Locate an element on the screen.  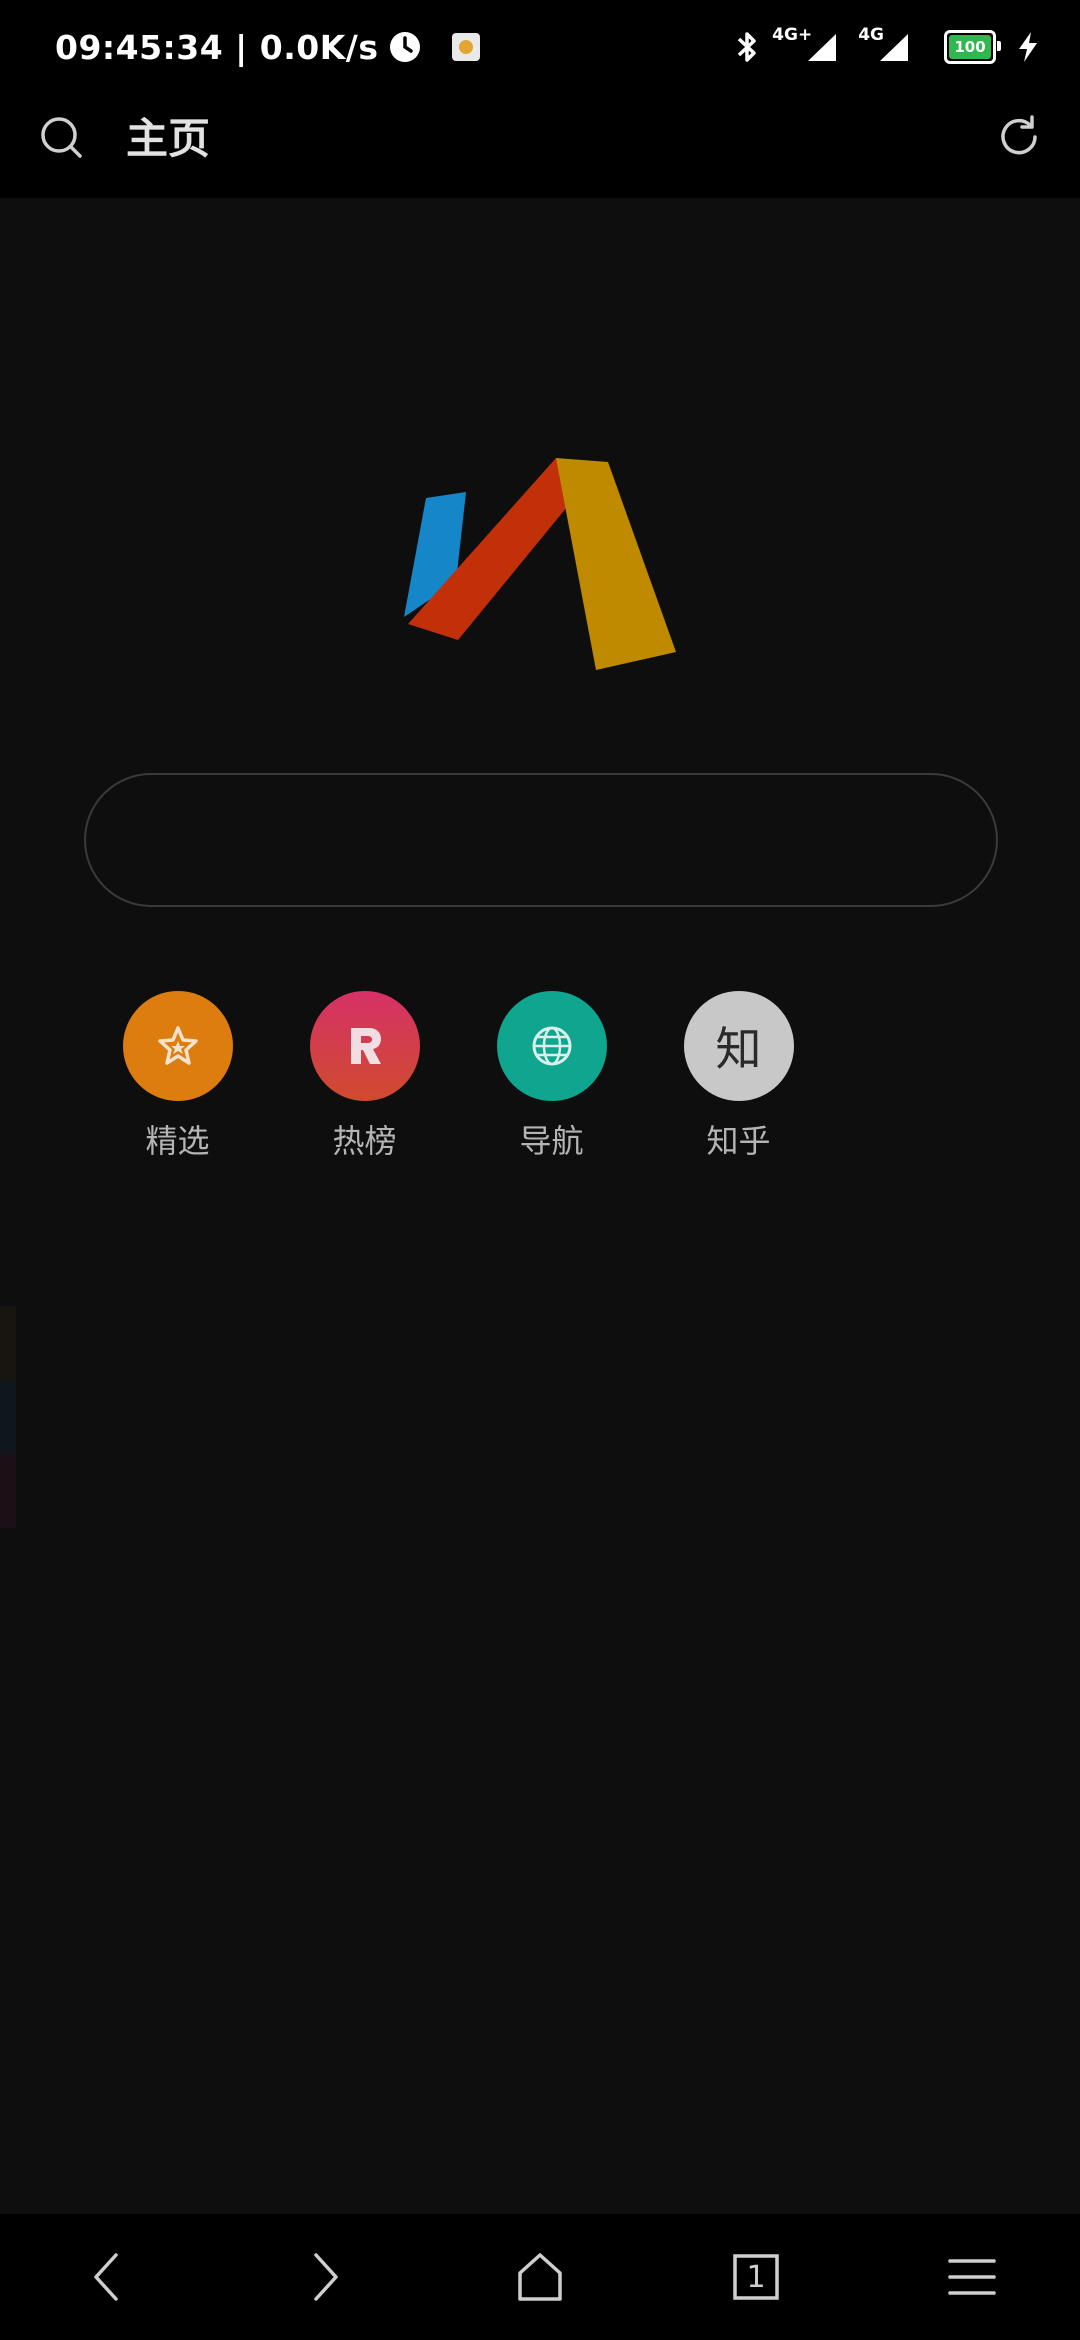
shortcut-featured: 精选 is located at coordinates (177, 1076).